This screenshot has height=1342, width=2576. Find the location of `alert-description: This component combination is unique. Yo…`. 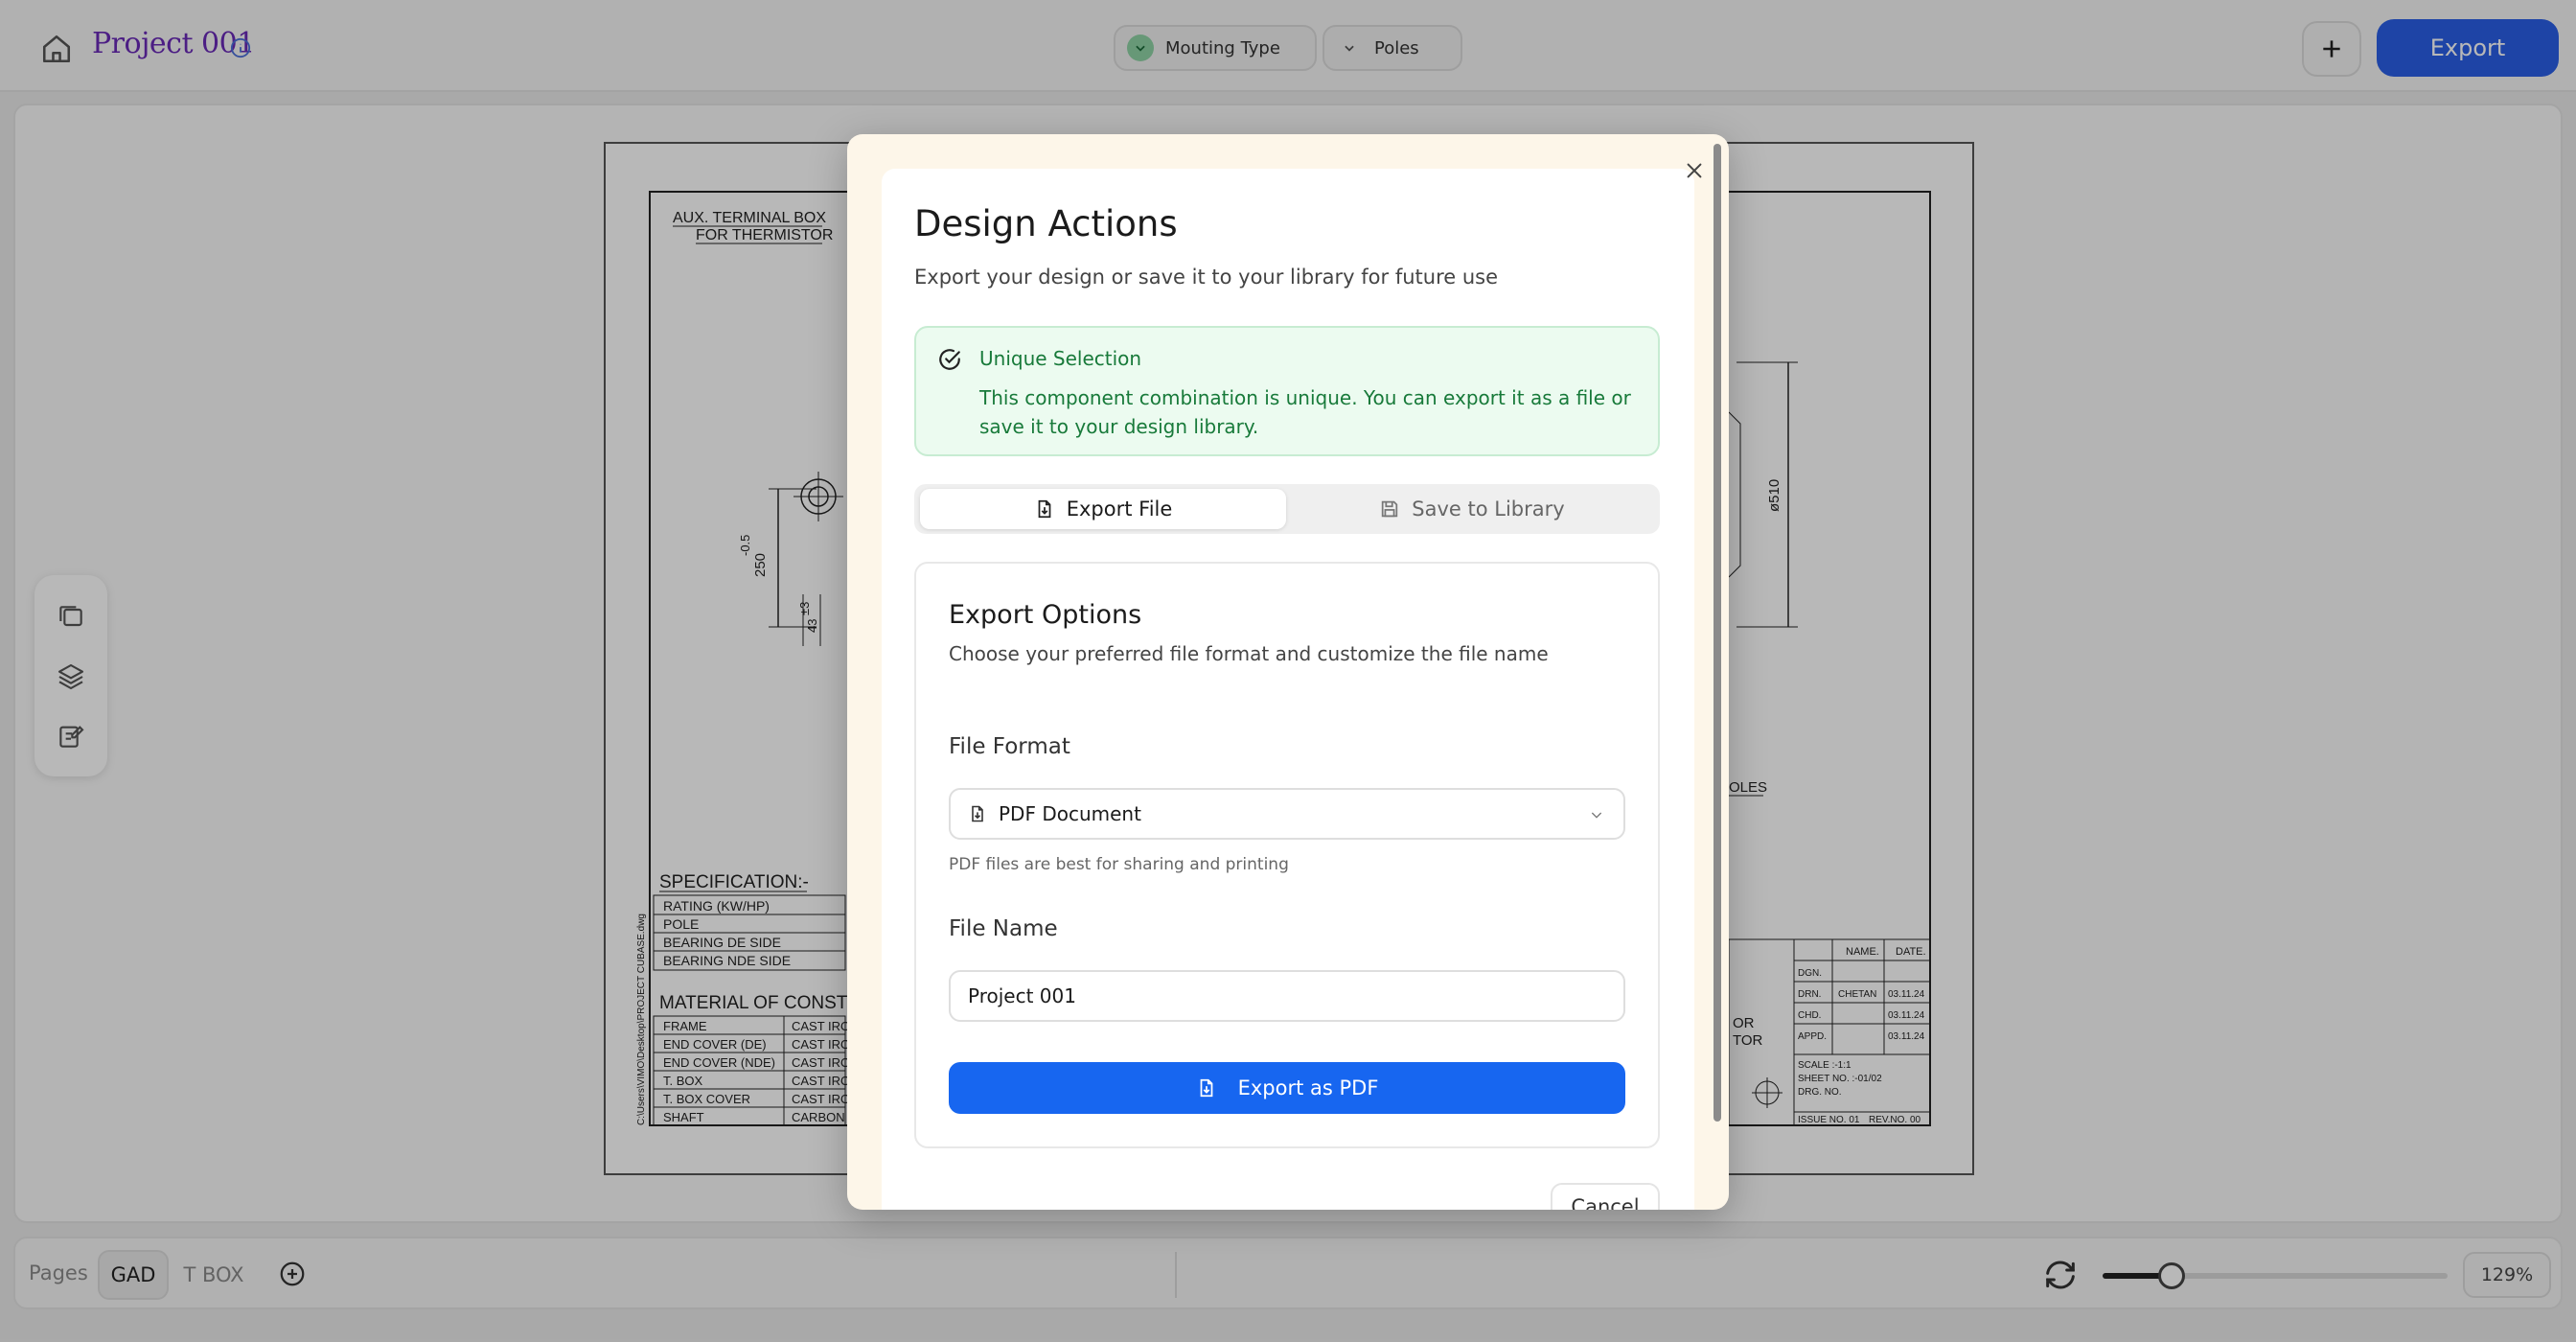

alert-description: This component combination is unique. Yo… is located at coordinates (1305, 412).